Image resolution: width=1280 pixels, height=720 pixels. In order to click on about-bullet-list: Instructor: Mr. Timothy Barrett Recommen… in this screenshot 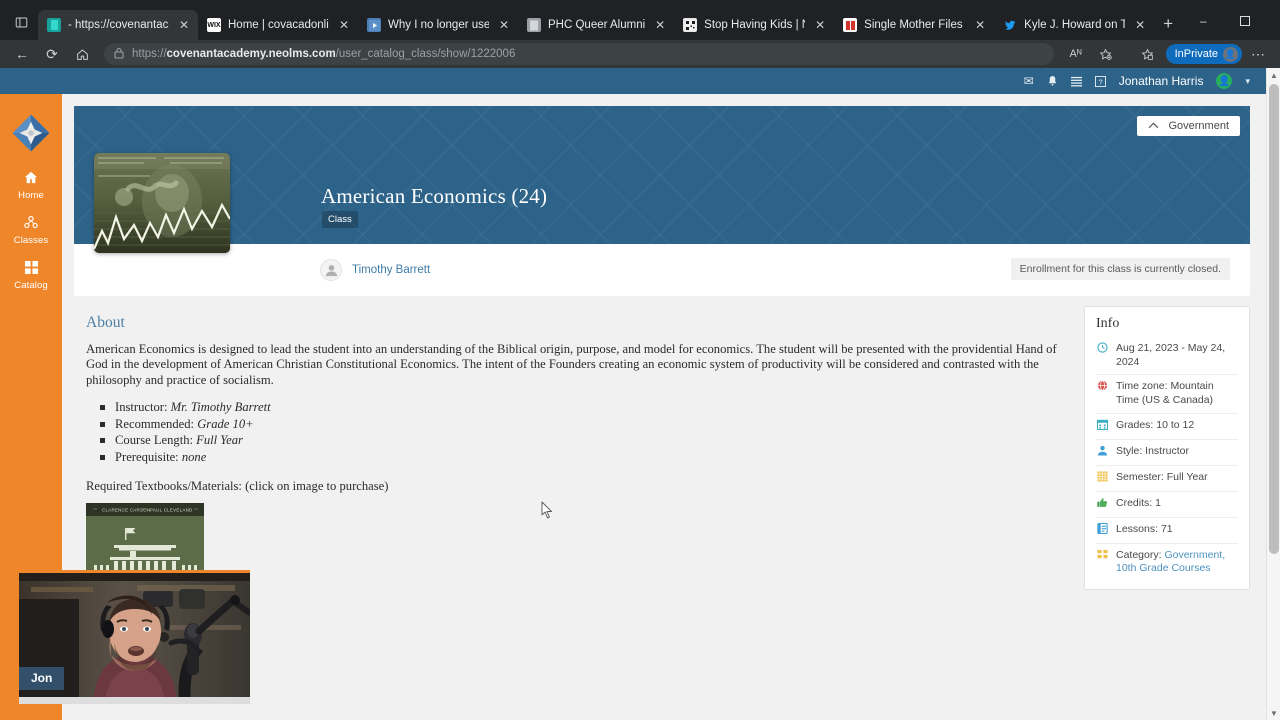, I will do `click(585, 432)`.